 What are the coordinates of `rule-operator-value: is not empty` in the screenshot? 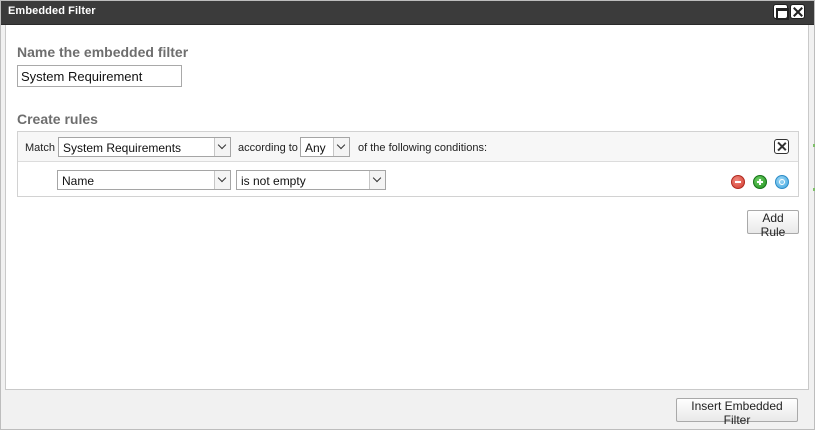 It's located at (273, 181).